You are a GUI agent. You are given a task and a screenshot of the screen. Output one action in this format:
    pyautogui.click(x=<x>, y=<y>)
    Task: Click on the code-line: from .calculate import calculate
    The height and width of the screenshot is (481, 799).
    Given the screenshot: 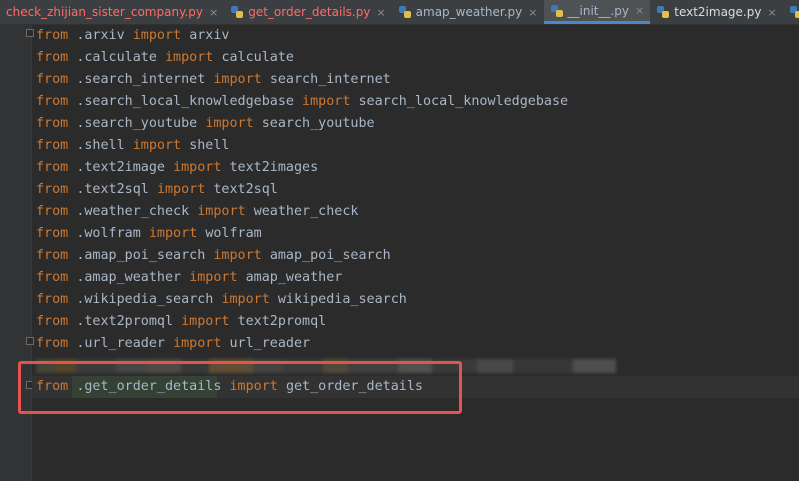 What is the action you would take?
    pyautogui.click(x=165, y=58)
    